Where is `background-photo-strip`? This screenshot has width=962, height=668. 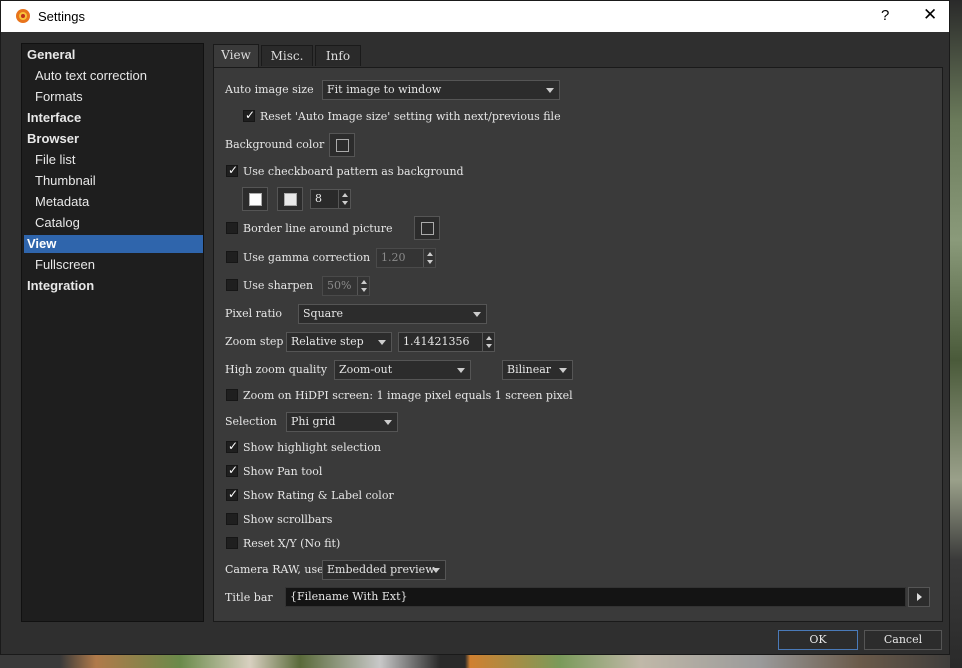
background-photo-strip is located at coordinates (481, 661).